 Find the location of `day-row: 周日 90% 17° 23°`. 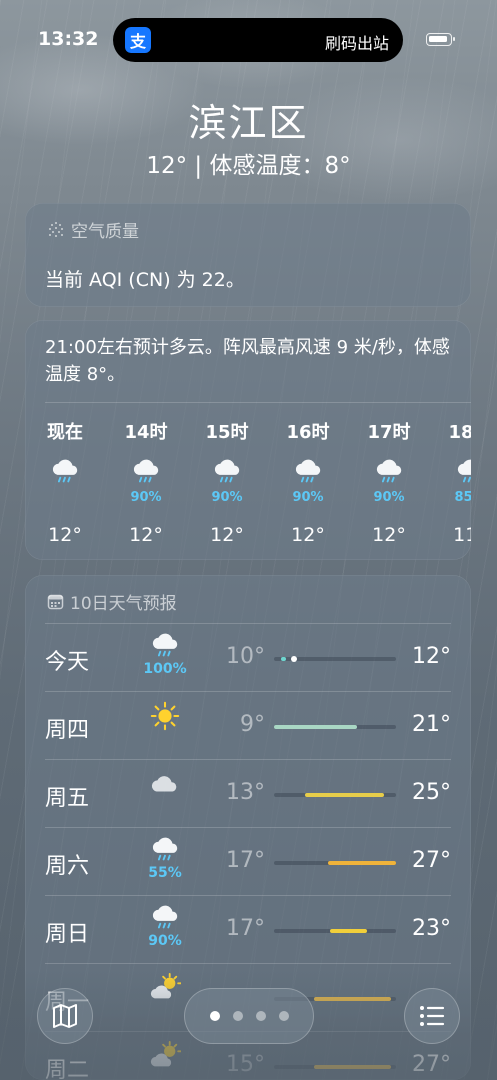

day-row: 周日 90% 17° 23° is located at coordinates (248, 929).